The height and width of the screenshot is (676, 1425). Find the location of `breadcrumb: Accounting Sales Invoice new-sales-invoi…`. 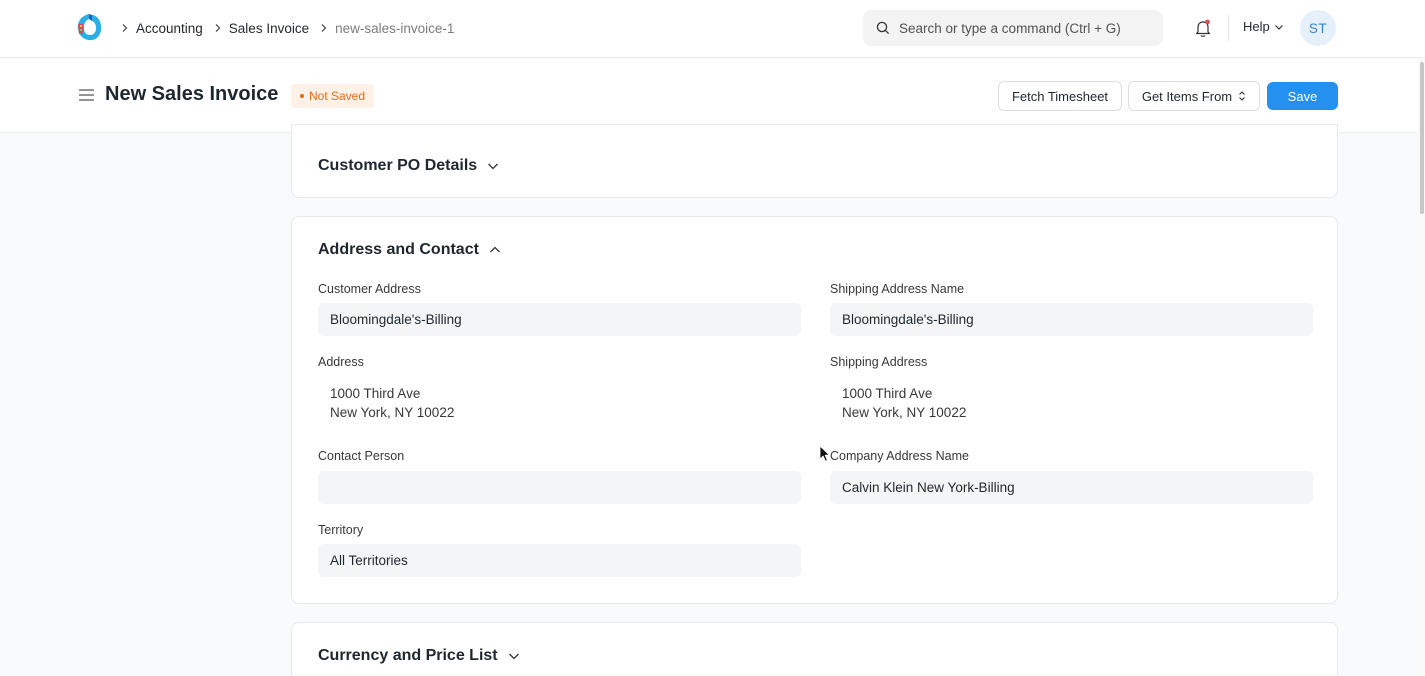

breadcrumb: Accounting Sales Invoice new-sales-invoi… is located at coordinates (286, 28).